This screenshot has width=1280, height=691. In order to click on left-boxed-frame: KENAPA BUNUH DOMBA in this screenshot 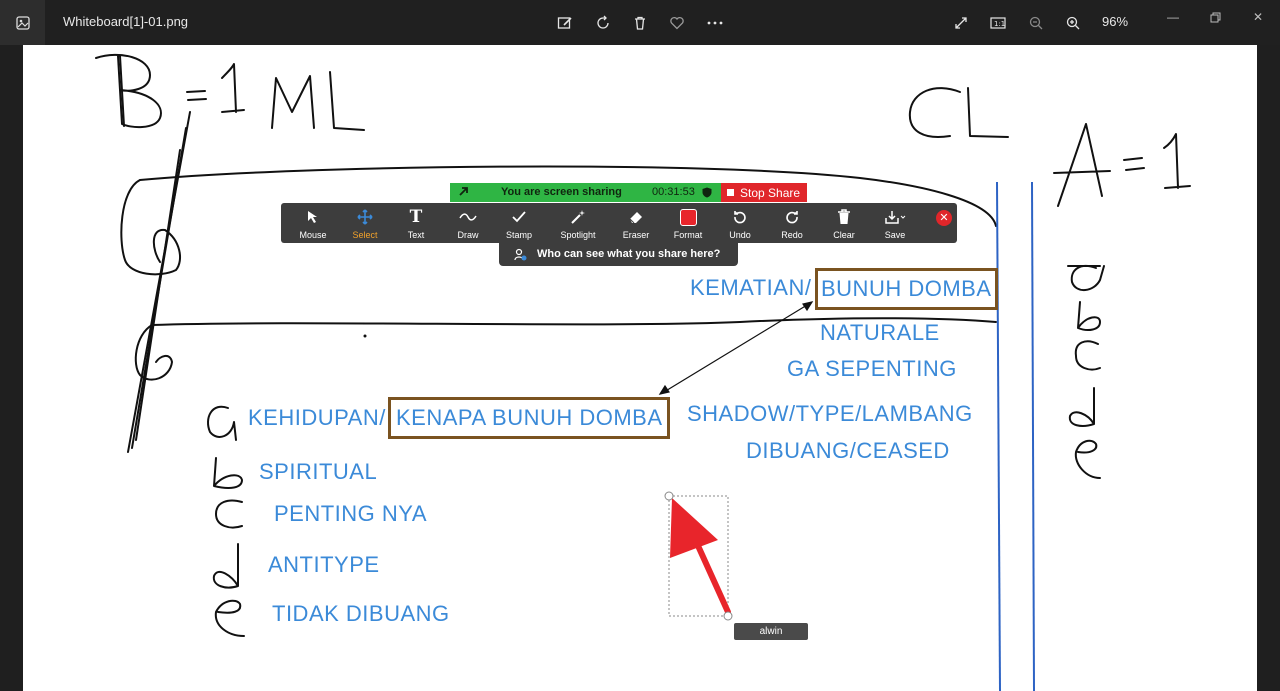, I will do `click(529, 418)`.